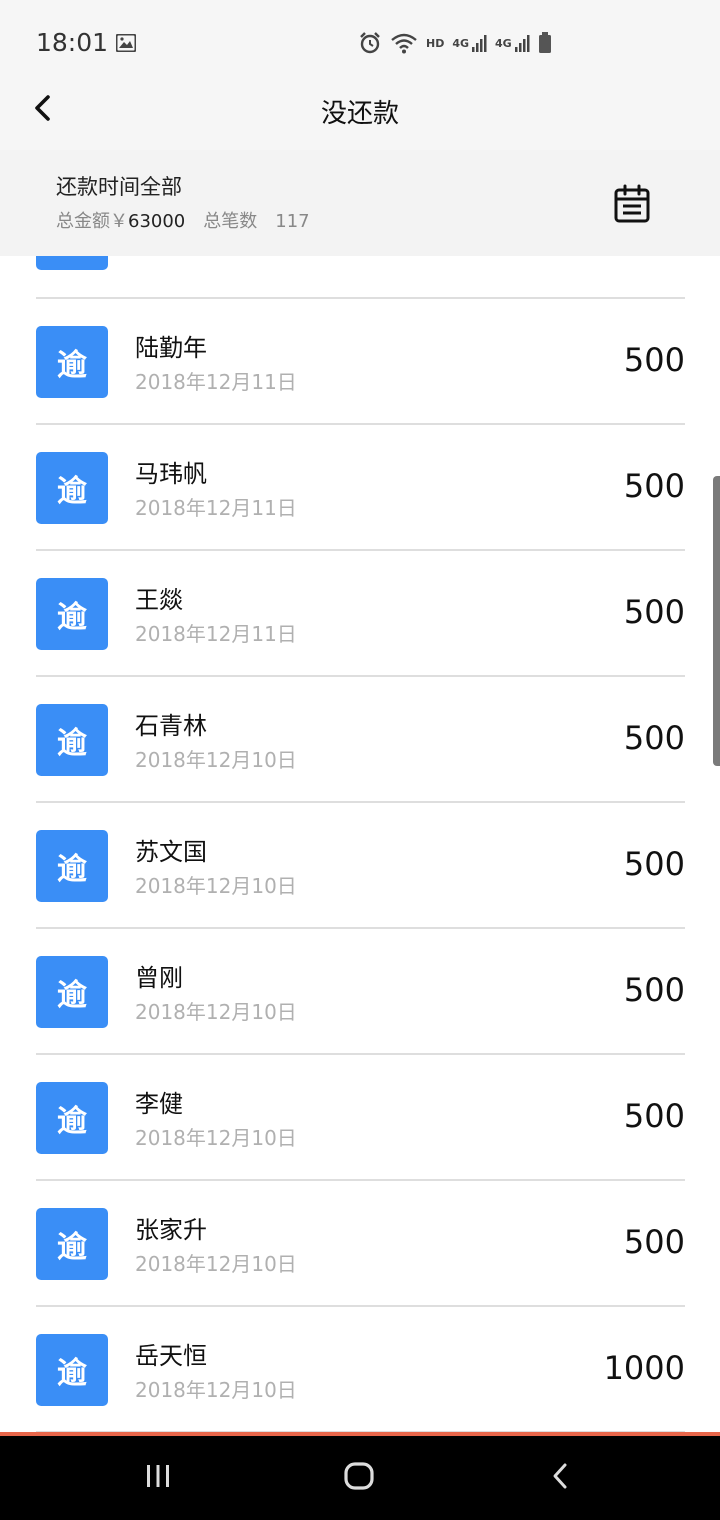 The height and width of the screenshot is (1520, 720). What do you see at coordinates (360, 362) in the screenshot?
I see `list-item: 逾陆勤年 2018年12月11日 500` at bounding box center [360, 362].